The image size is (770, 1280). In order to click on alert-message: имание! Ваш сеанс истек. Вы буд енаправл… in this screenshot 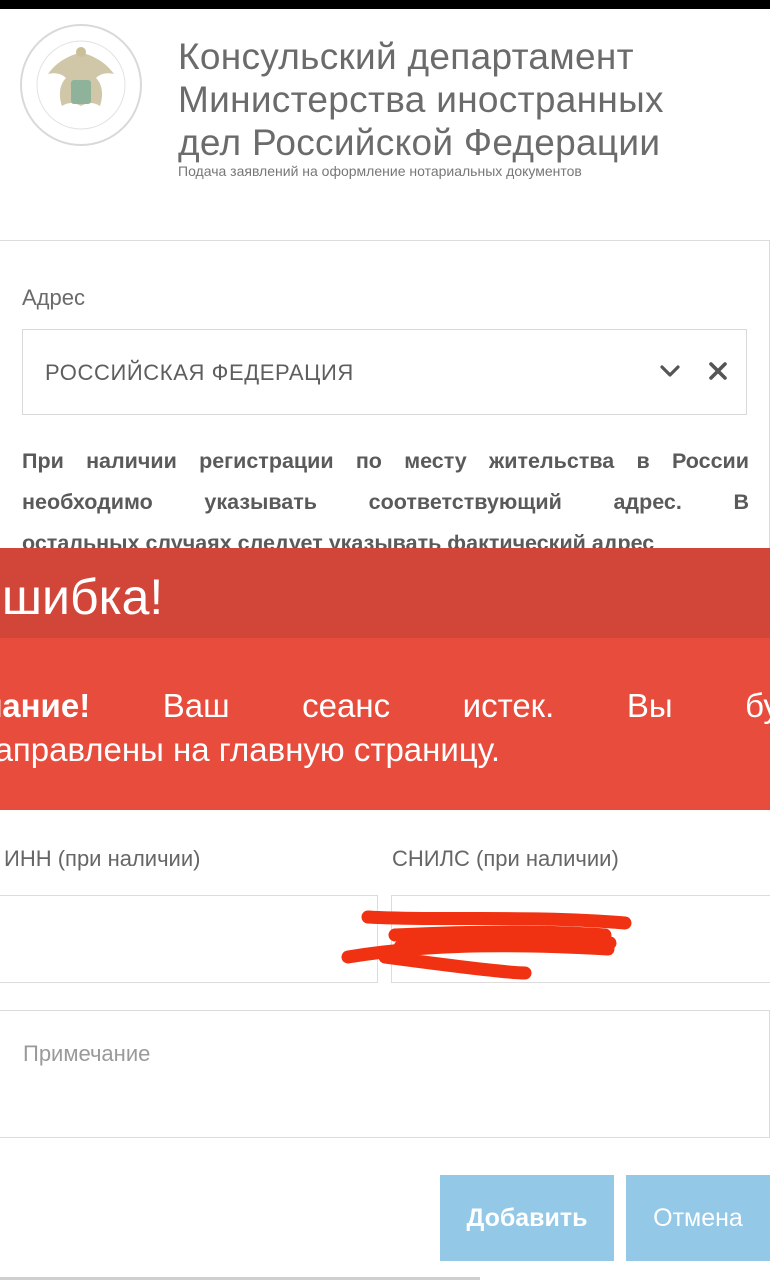, I will do `click(385, 728)`.